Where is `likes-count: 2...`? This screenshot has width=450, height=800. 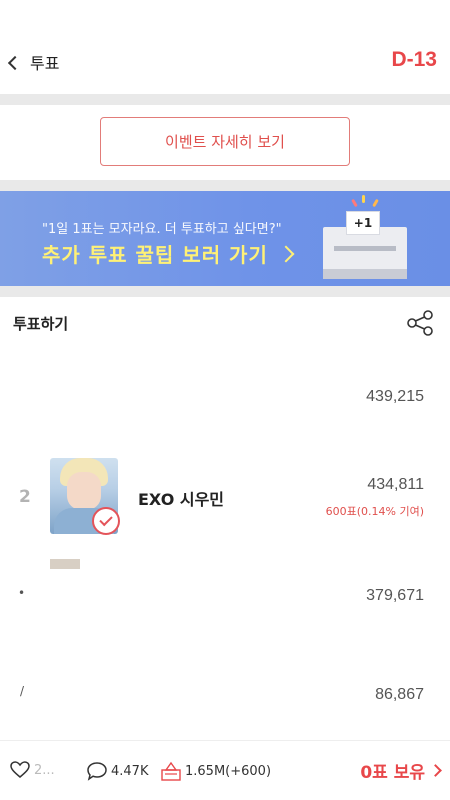 likes-count: 2... is located at coordinates (44, 770).